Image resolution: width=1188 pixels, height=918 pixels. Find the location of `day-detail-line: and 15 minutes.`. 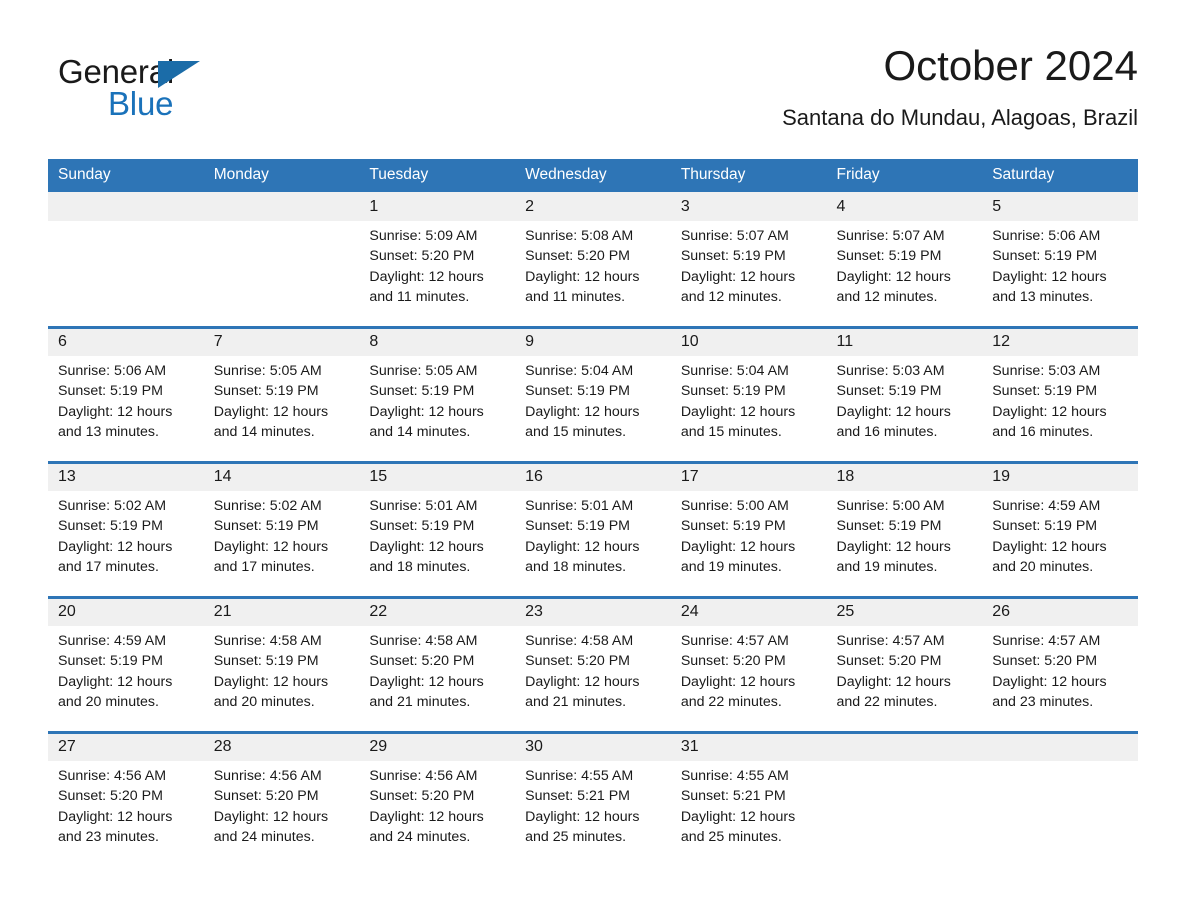

day-detail-line: and 15 minutes. is located at coordinates (731, 431).